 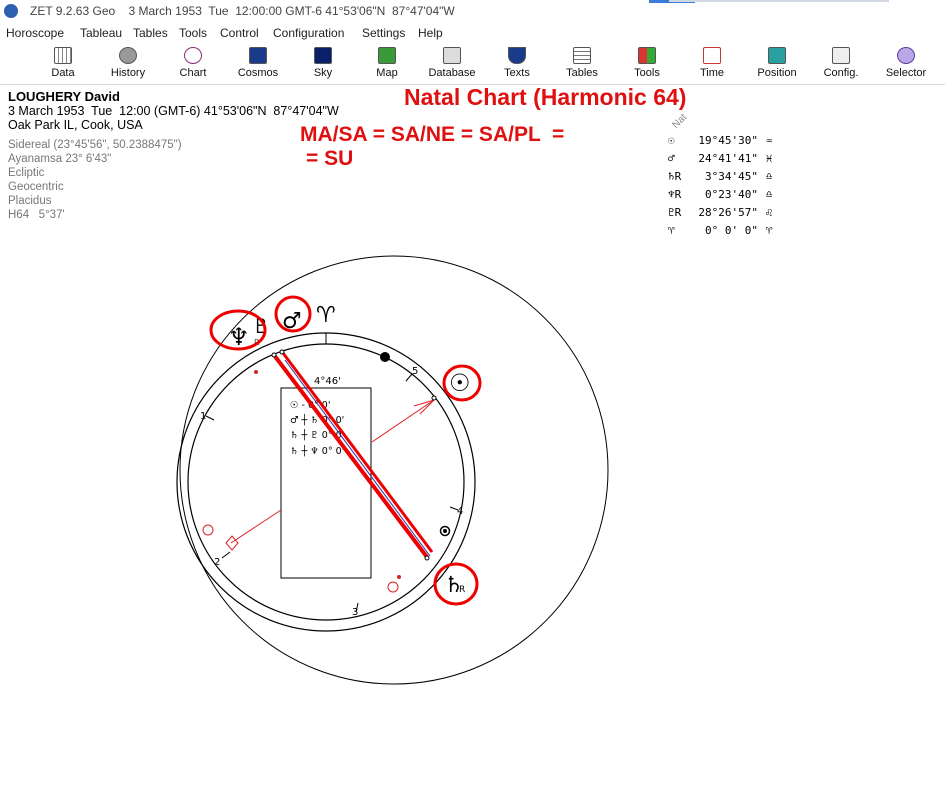 I want to click on house-number-1: 1, so click(x=203, y=416).